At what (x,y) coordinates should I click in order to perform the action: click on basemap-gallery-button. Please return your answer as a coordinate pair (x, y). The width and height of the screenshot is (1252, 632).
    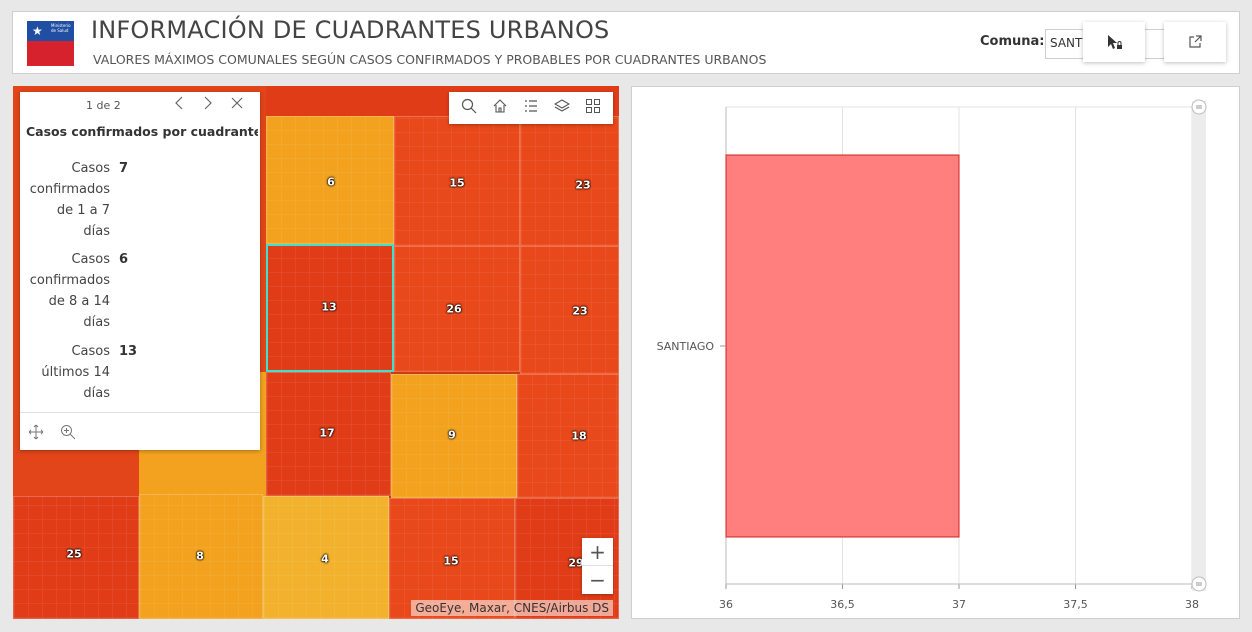
    Looking at the image, I should click on (593, 108).